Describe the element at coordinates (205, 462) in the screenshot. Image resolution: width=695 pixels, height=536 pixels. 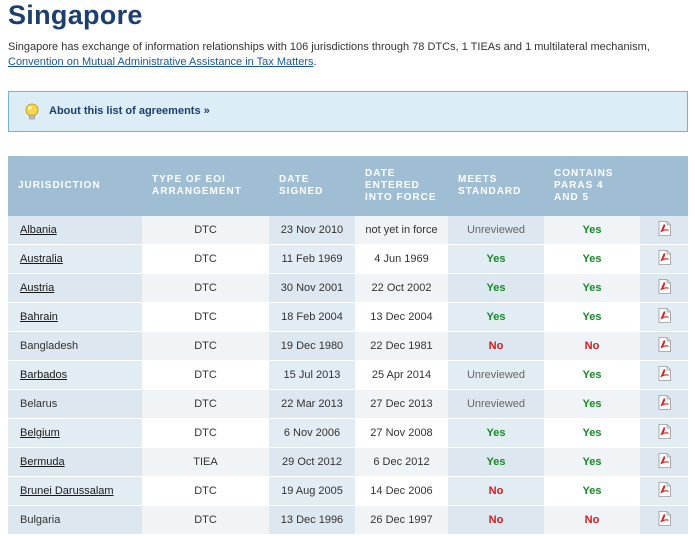
I see `type-cell: TIEA` at that location.